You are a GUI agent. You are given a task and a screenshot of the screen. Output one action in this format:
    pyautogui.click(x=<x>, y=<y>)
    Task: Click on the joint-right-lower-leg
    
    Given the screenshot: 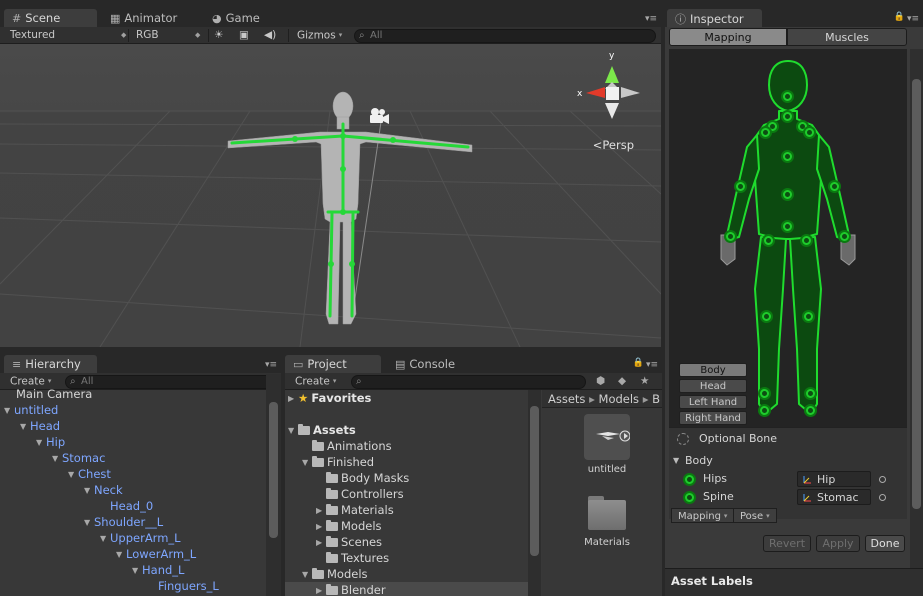 What is the action you would take?
    pyautogui.click(x=766, y=316)
    